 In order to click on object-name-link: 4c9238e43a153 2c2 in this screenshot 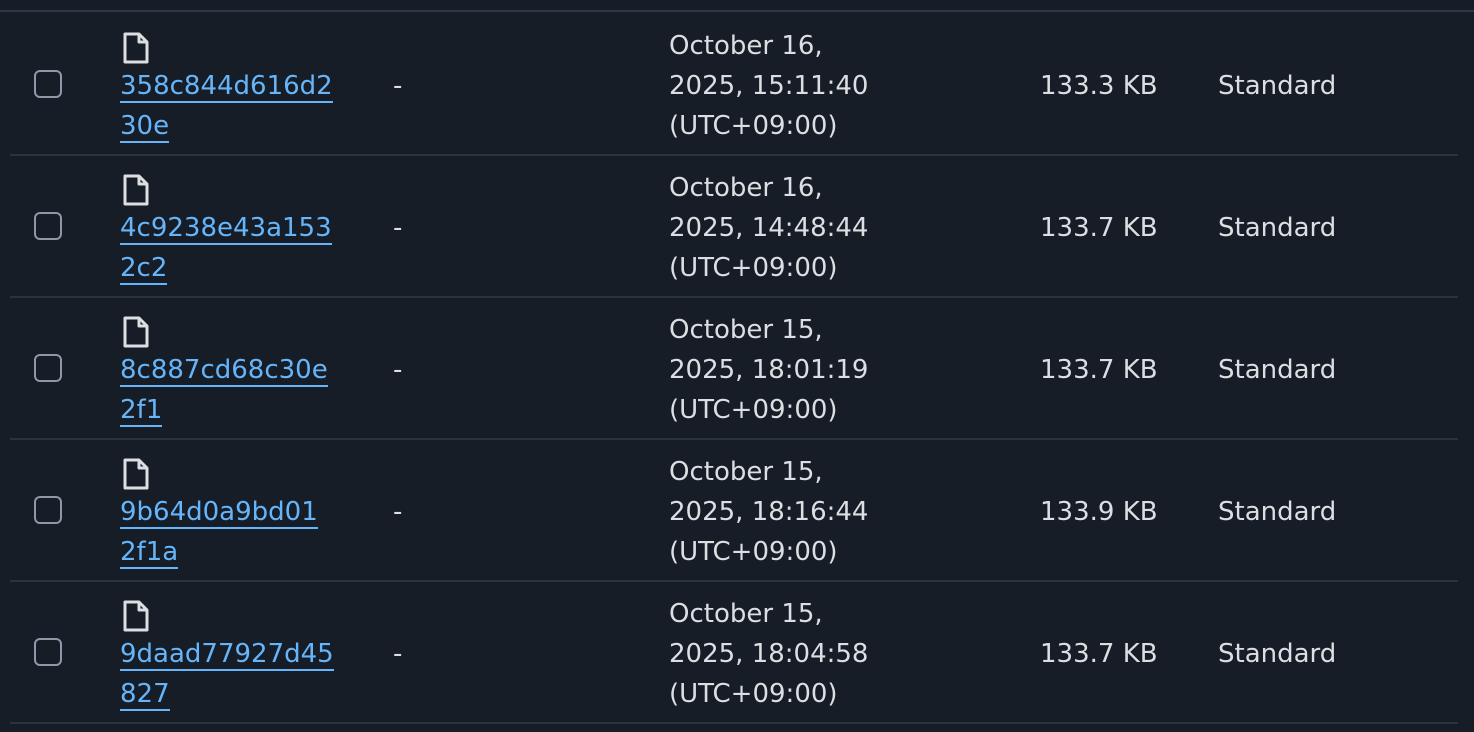, I will do `click(240, 248)`.